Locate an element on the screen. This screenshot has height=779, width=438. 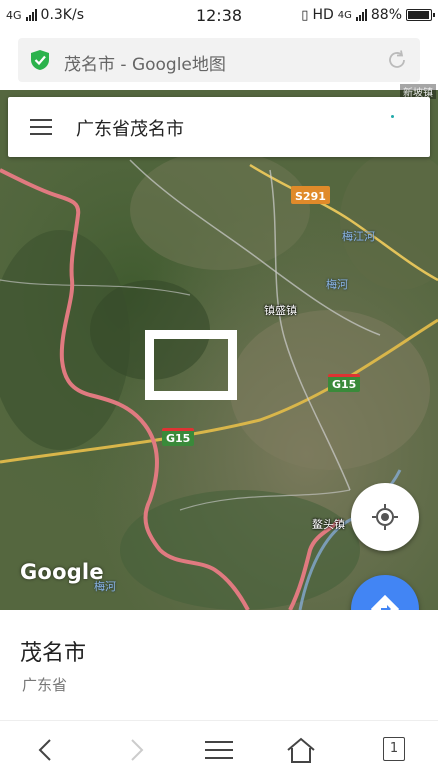
menu-lines-icon is located at coordinates (219, 750).